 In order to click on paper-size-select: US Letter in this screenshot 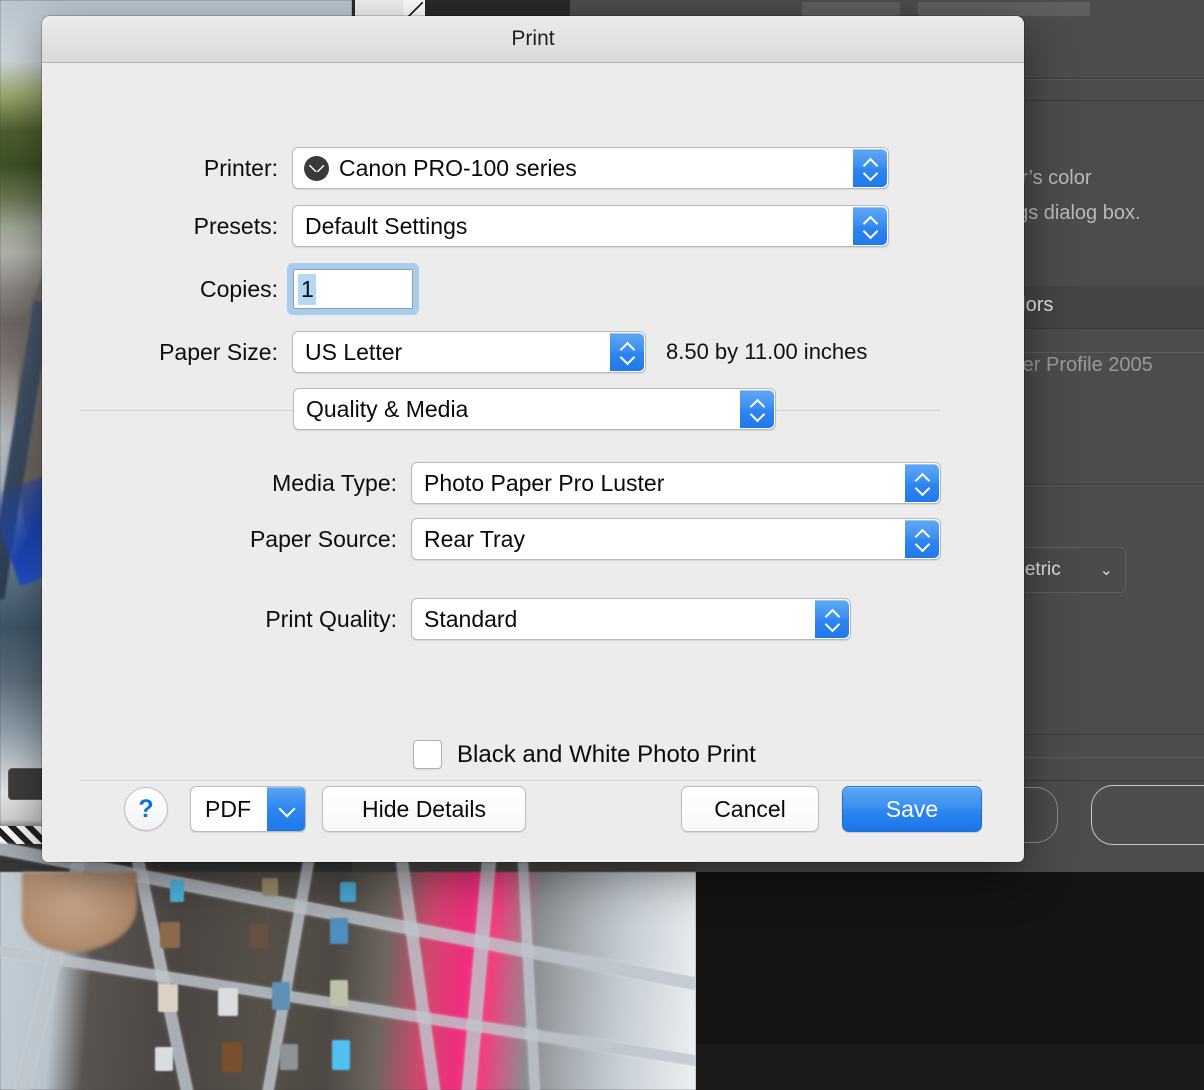, I will do `click(469, 352)`.